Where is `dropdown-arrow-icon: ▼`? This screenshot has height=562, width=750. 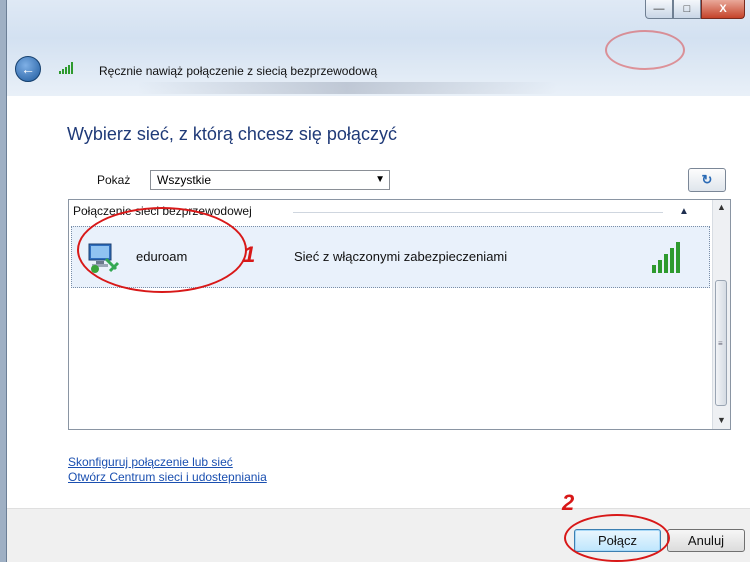
dropdown-arrow-icon: ▼ is located at coordinates (380, 179).